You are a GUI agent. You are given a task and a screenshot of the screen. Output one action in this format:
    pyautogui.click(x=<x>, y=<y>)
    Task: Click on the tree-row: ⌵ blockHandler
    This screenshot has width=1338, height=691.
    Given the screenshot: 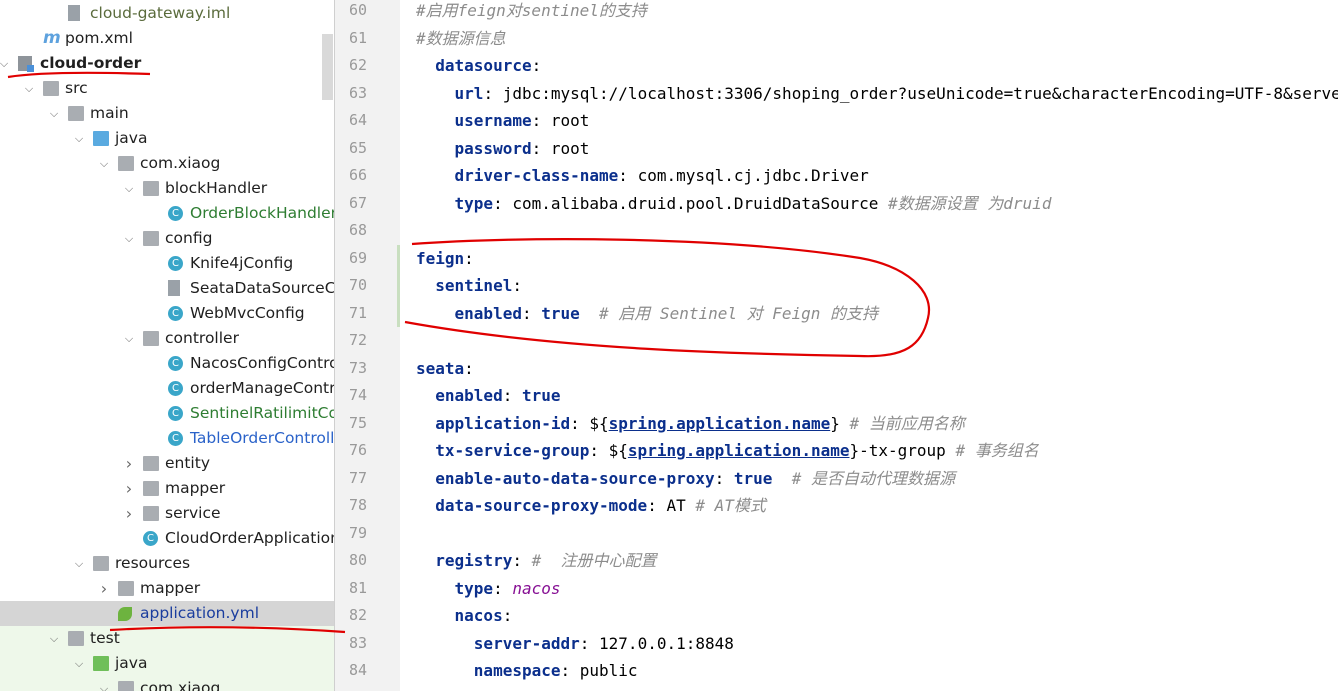 What is the action you would take?
    pyautogui.click(x=167, y=188)
    